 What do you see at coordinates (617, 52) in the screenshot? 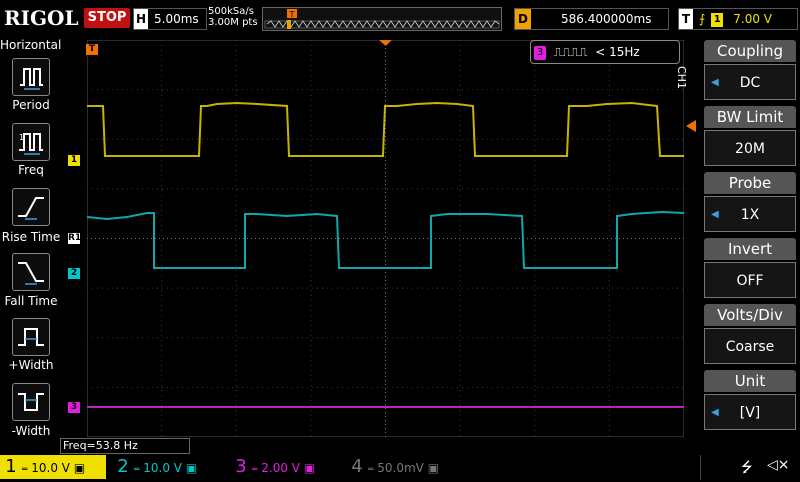
I see `counter-value: < 15Hz` at bounding box center [617, 52].